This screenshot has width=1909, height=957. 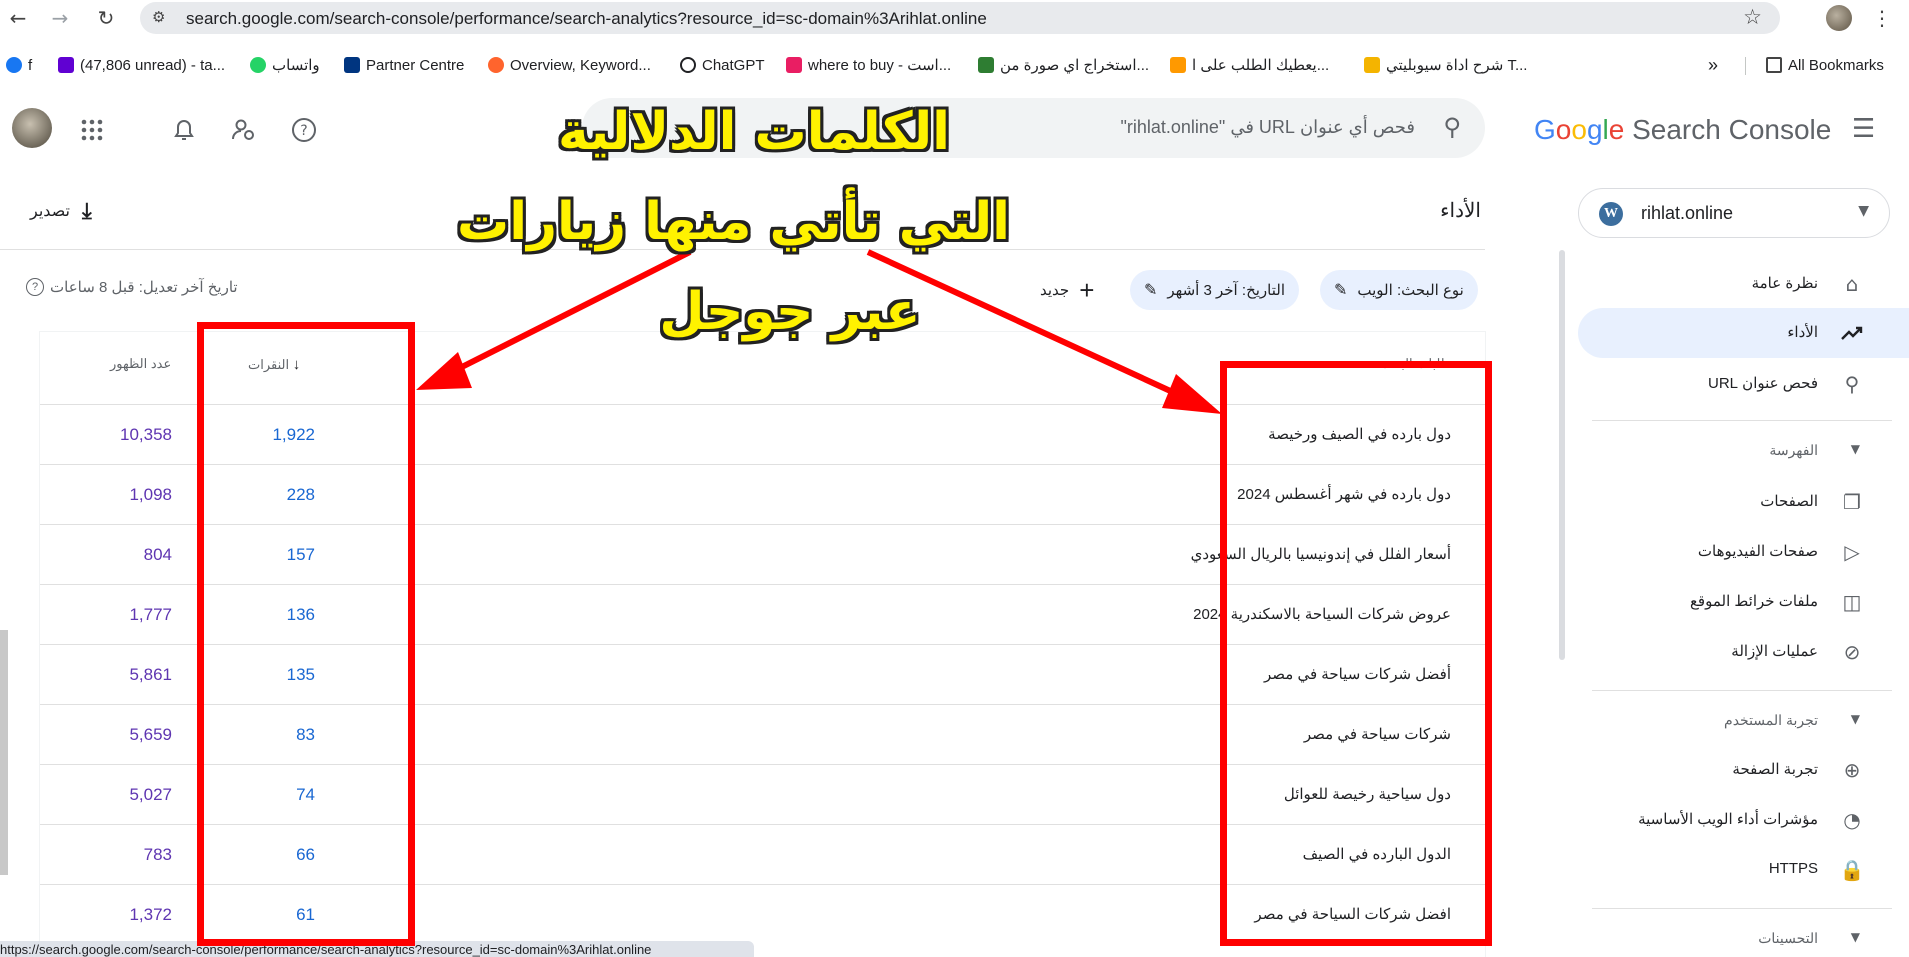 What do you see at coordinates (87, 210) in the screenshot?
I see `download-icon: ⤓` at bounding box center [87, 210].